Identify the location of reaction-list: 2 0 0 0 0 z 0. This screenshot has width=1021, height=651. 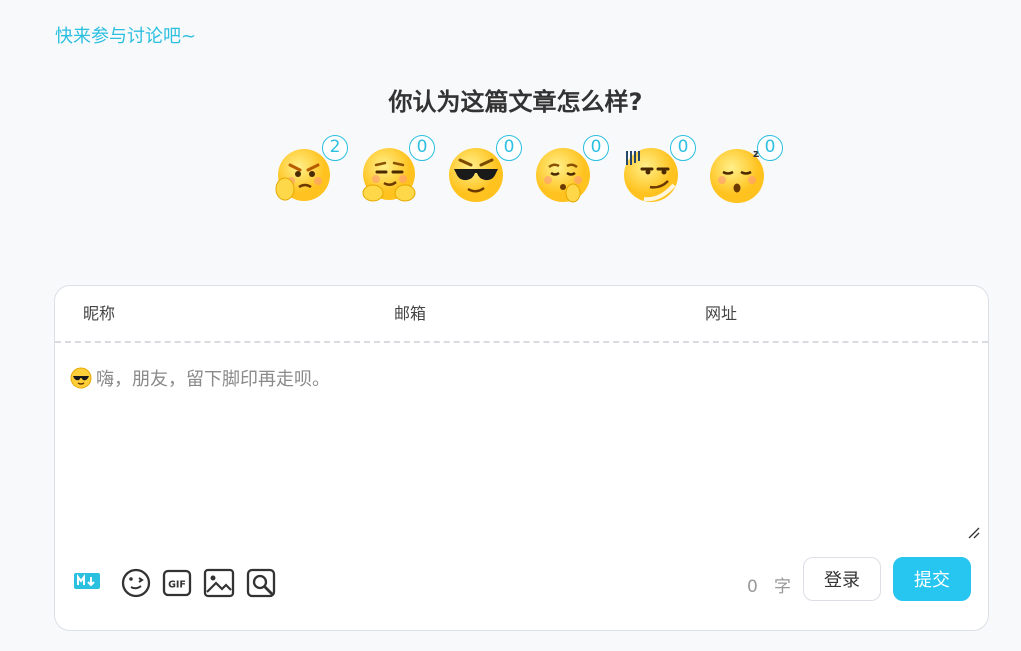
(526, 172).